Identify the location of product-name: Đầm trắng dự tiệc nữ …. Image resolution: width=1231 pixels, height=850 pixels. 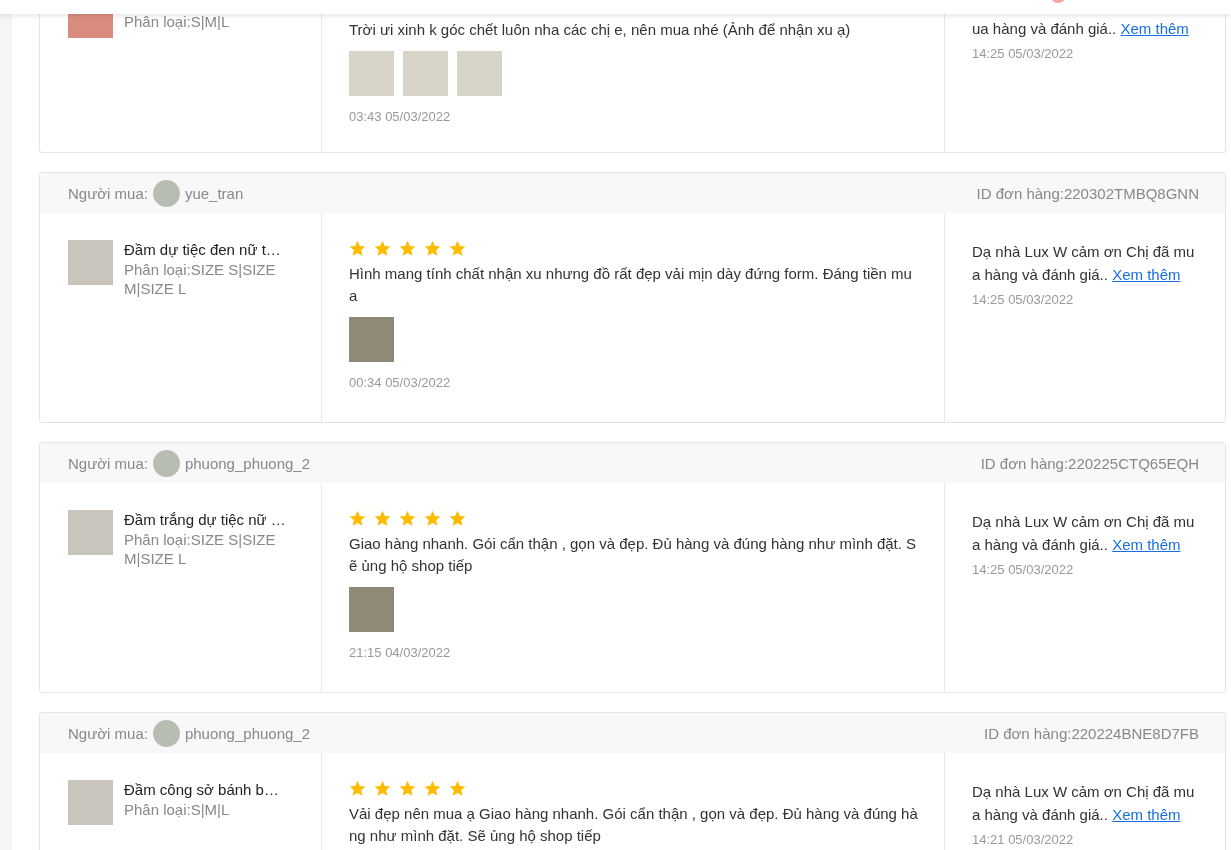
(209, 519).